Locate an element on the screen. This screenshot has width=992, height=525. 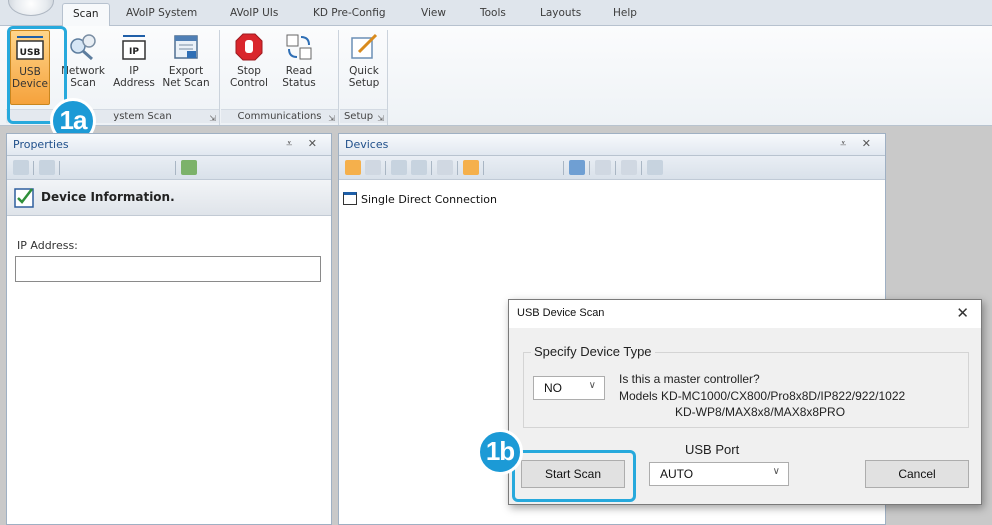
export-net-scan-button: Export Net Scan is located at coordinates (186, 67).